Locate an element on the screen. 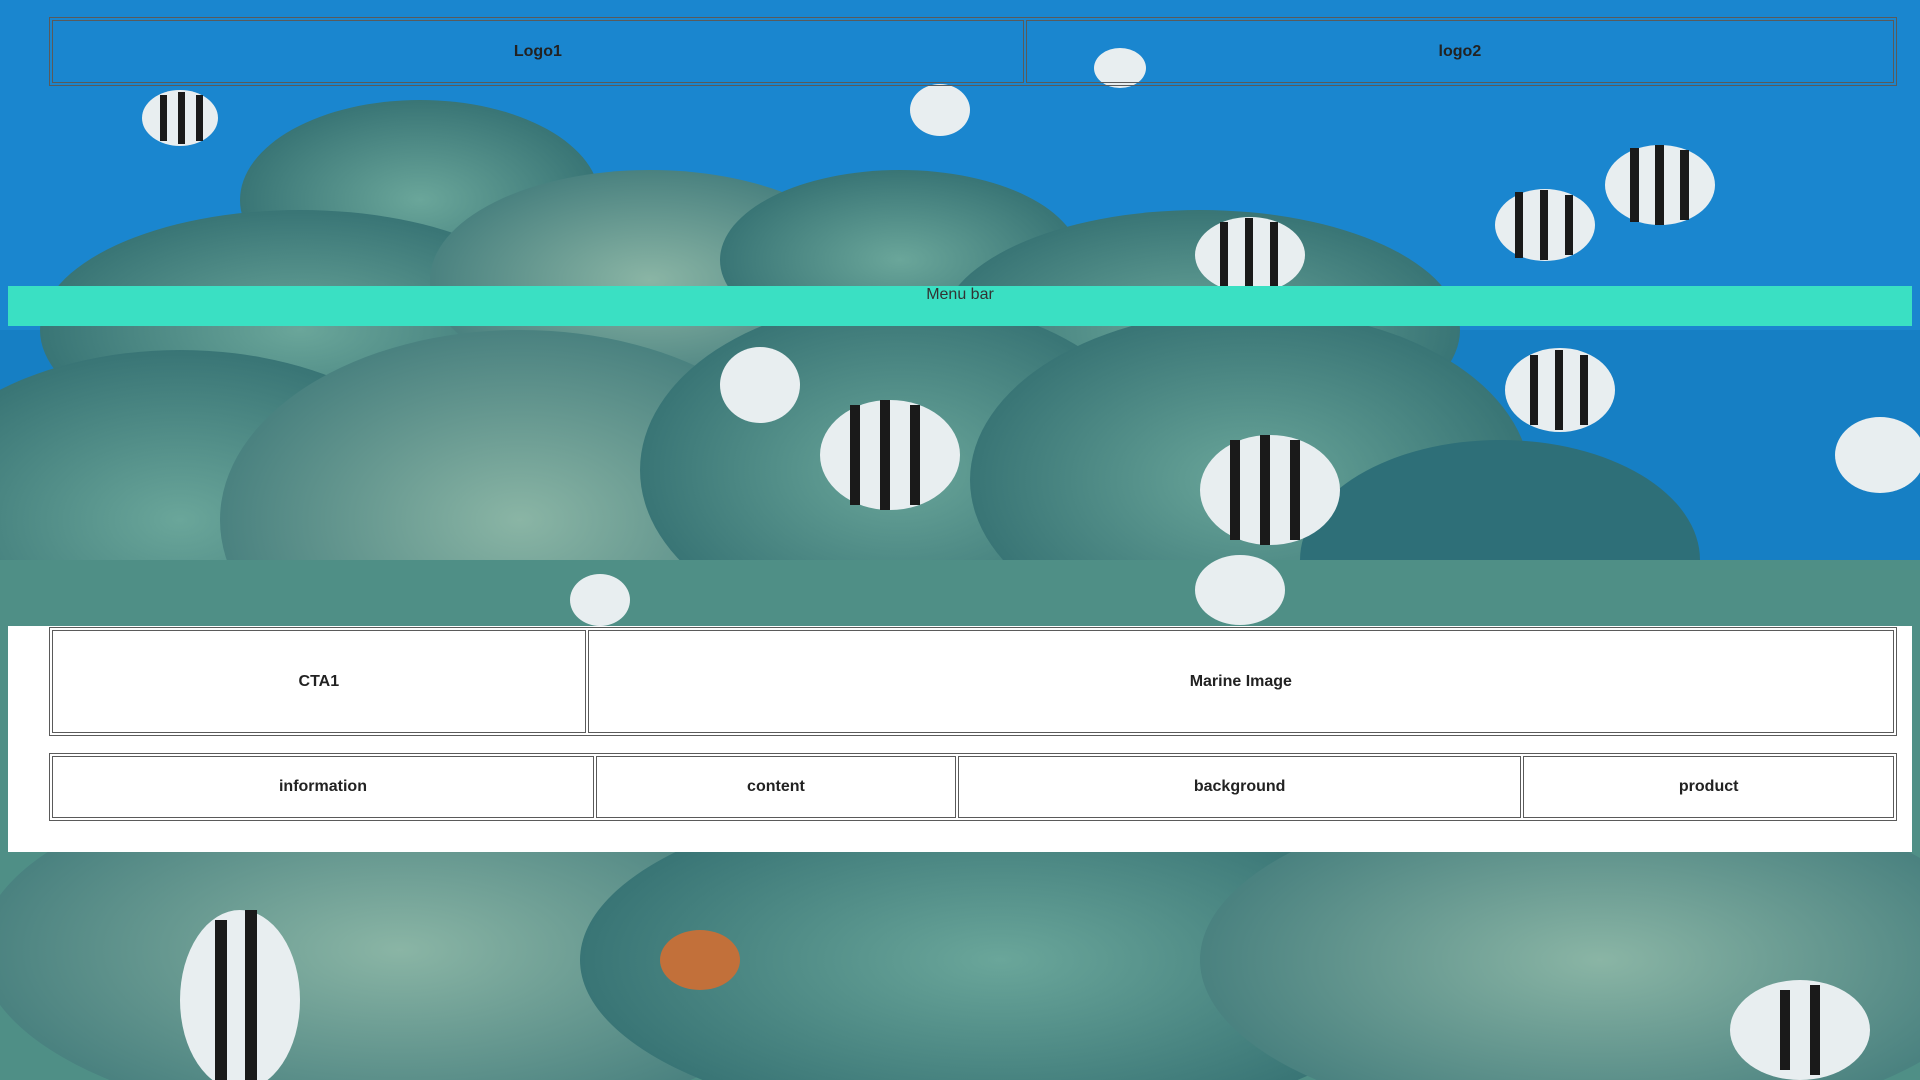 The width and height of the screenshot is (1920, 1080). cta-row: CTA1 Marine Image is located at coordinates (973, 681).